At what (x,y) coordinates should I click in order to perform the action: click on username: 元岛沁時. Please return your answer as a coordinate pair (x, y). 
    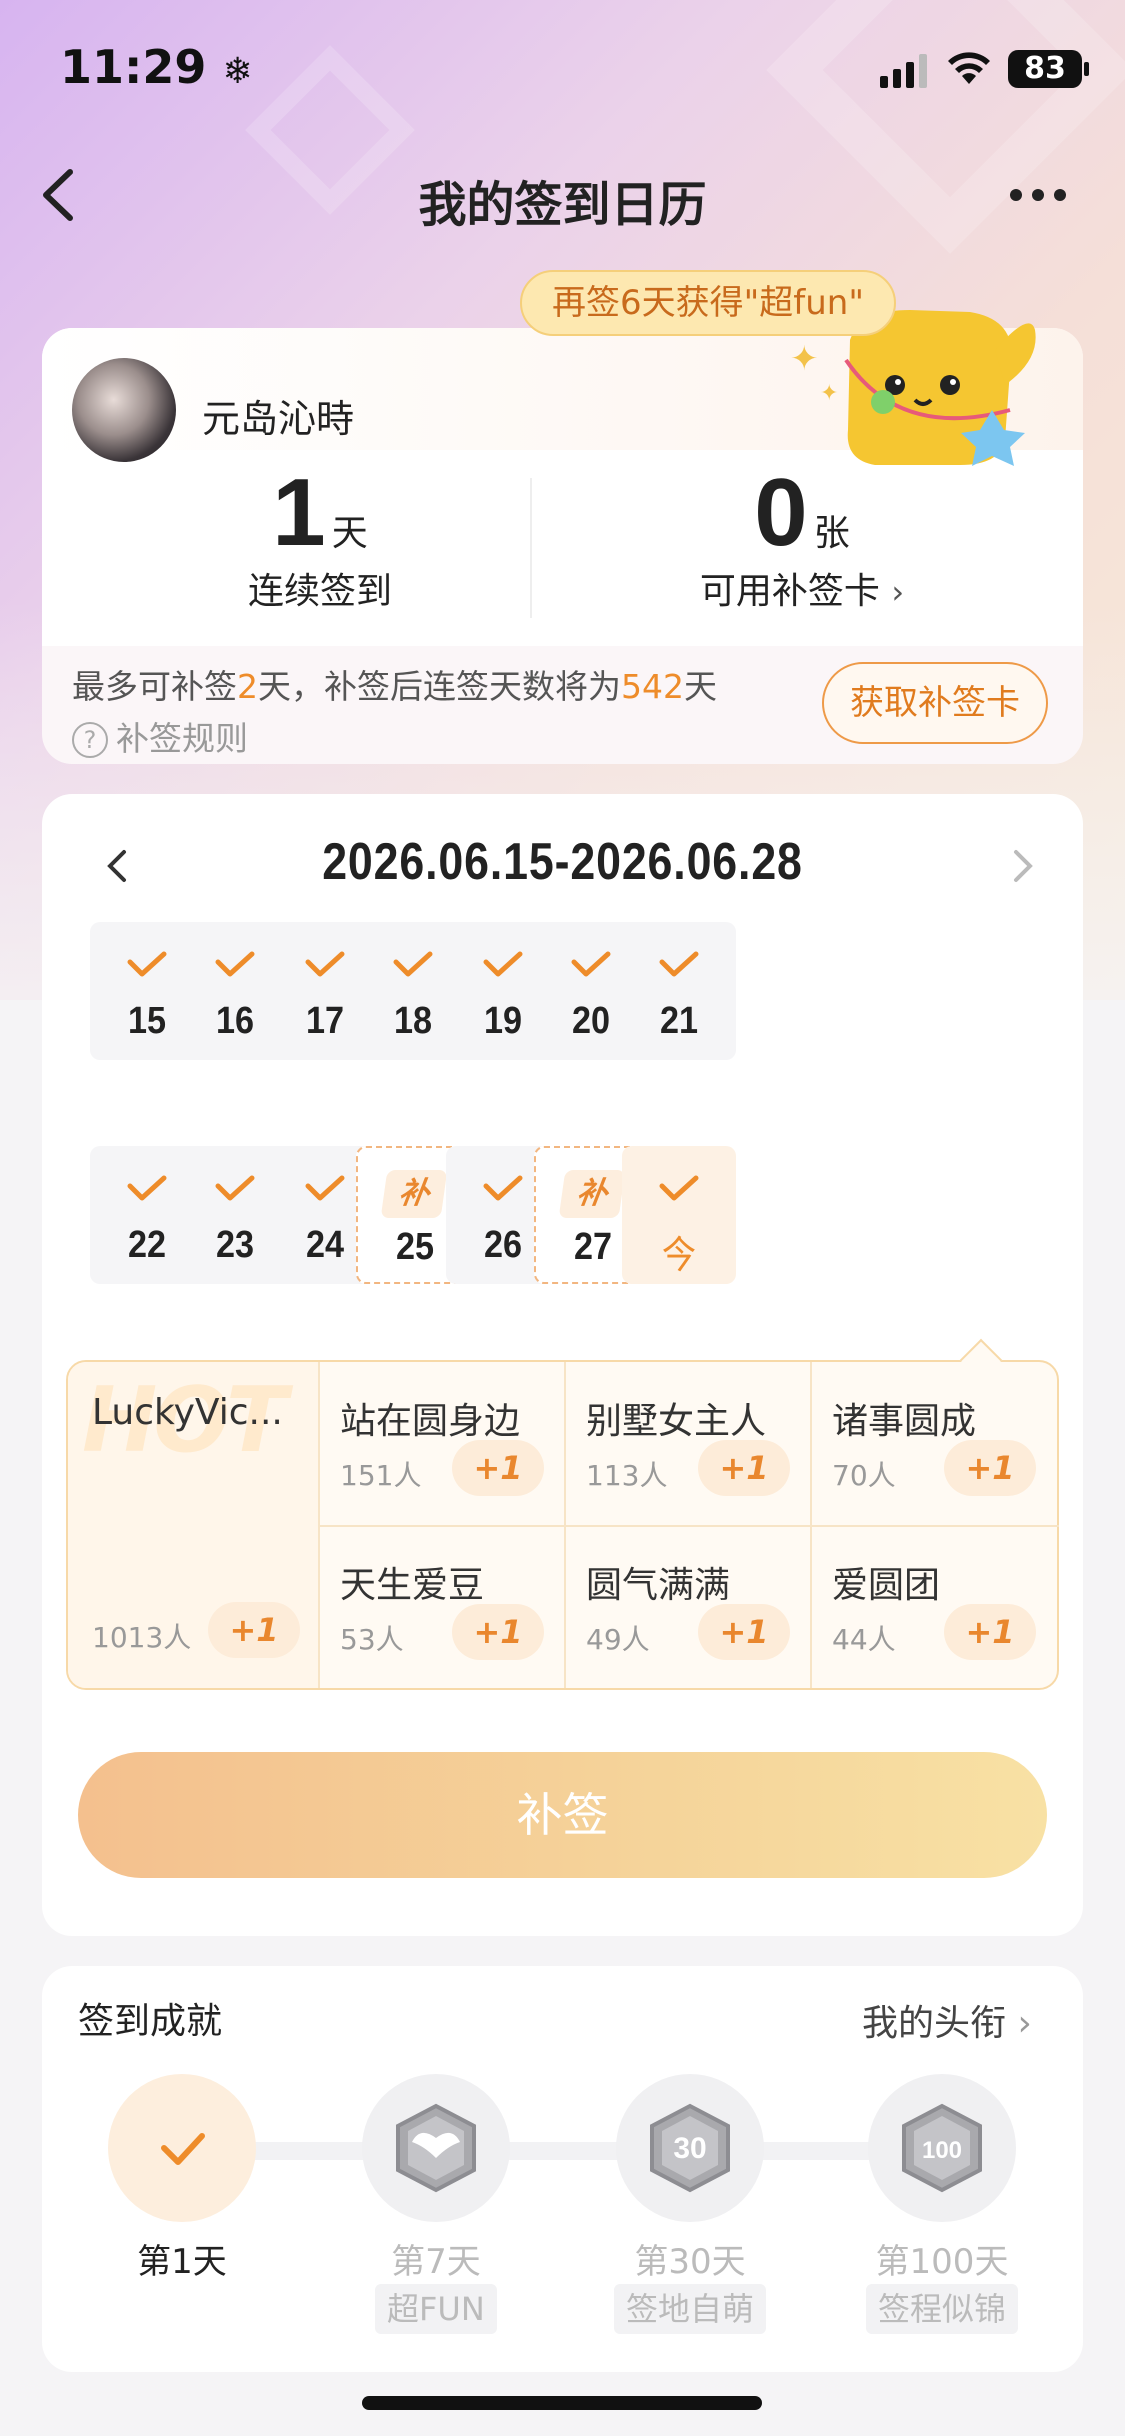
    Looking at the image, I should click on (278, 419).